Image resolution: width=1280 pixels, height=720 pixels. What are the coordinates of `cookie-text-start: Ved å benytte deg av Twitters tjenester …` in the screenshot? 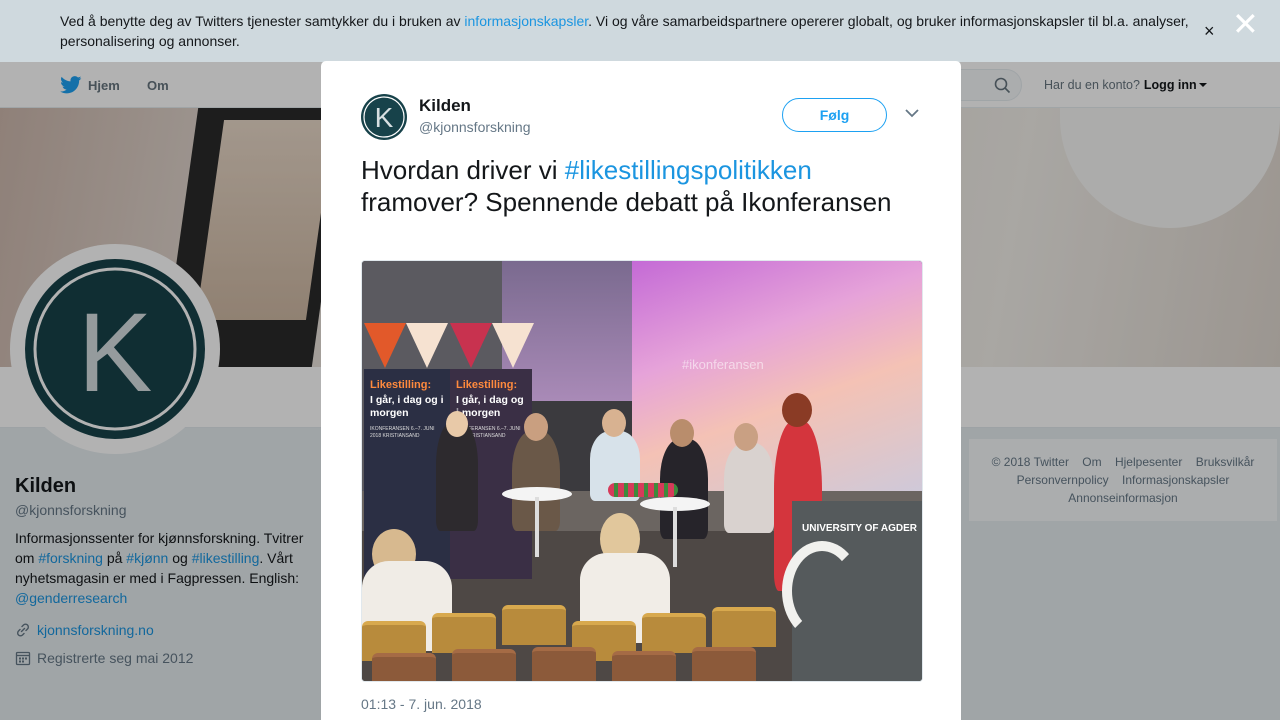 It's located at (262, 21).